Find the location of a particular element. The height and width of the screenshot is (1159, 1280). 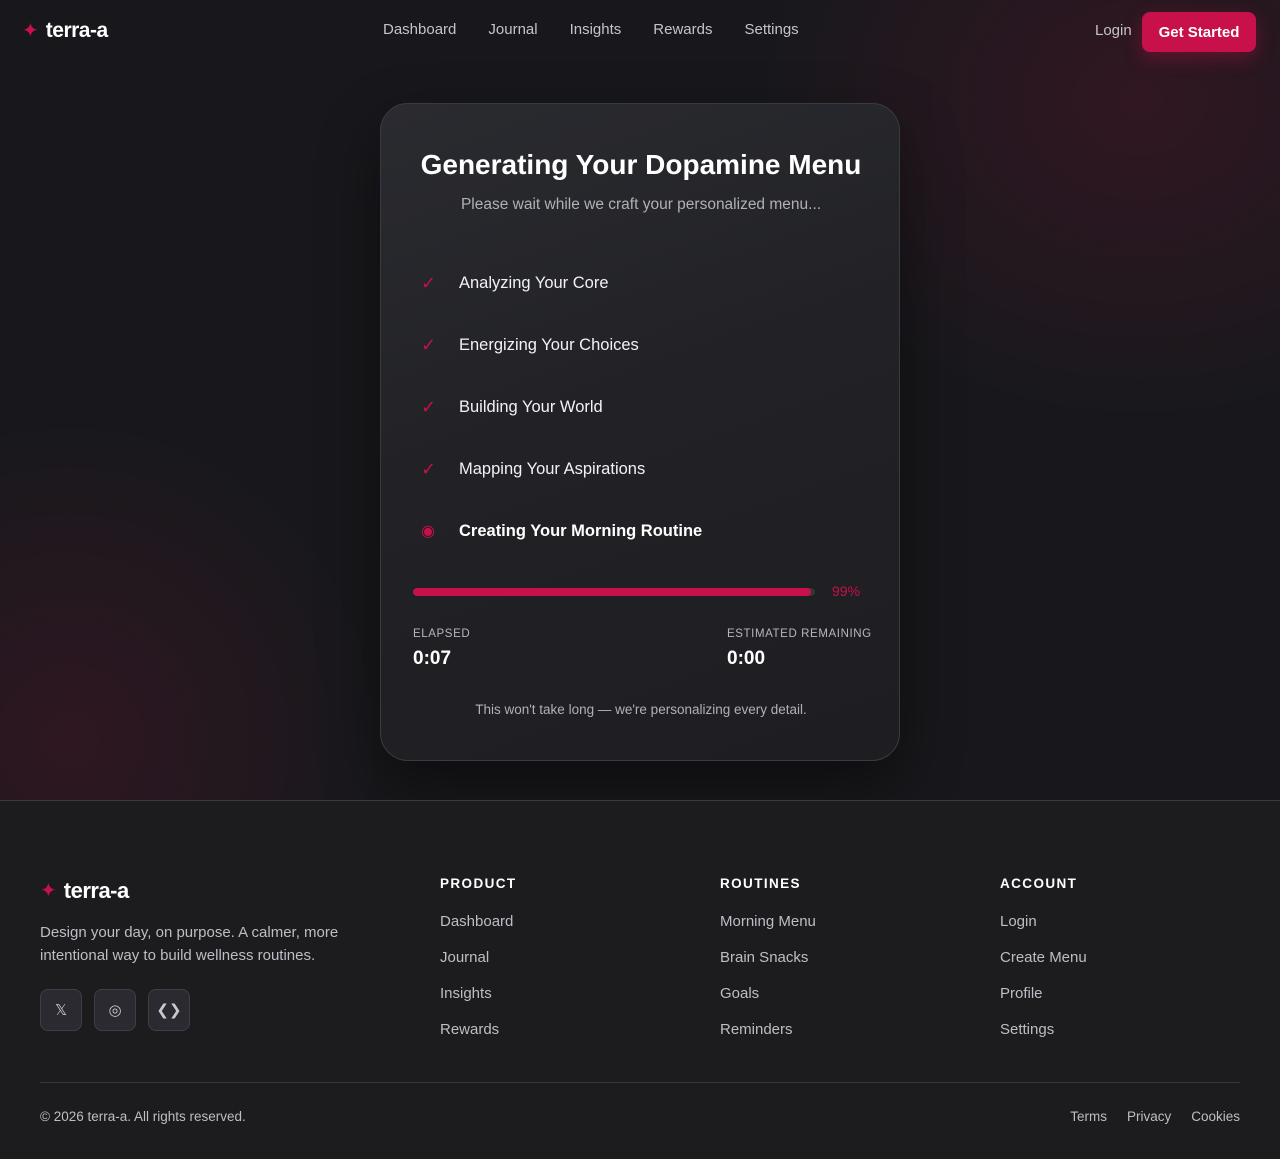

social-links: 𝕏 ◎ ❮❯ is located at coordinates (115, 1010).